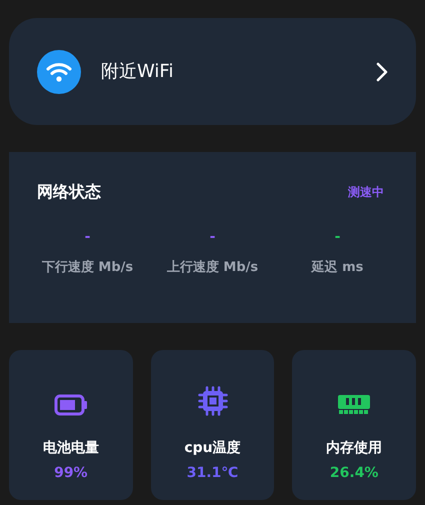 The image size is (425, 505). What do you see at coordinates (338, 268) in the screenshot?
I see `metric-label: 延迟 ms` at bounding box center [338, 268].